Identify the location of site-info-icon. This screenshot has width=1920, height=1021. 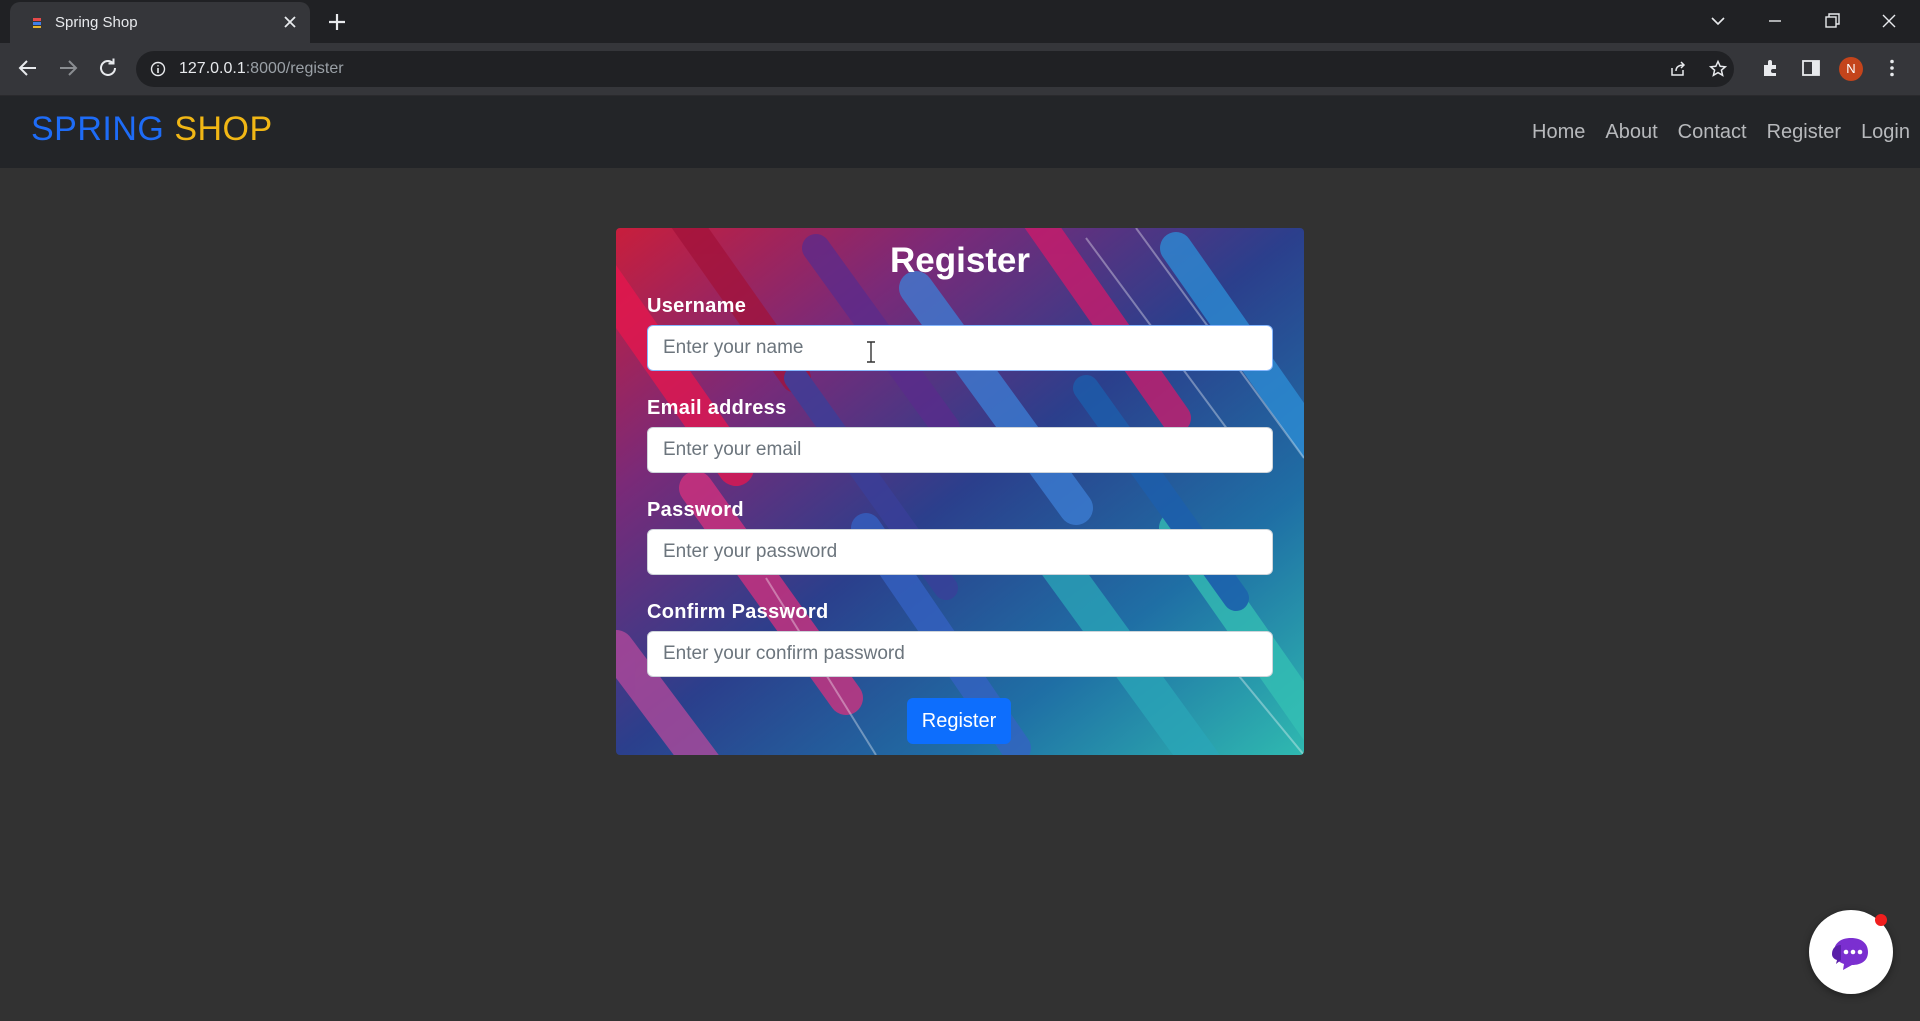
(158, 69).